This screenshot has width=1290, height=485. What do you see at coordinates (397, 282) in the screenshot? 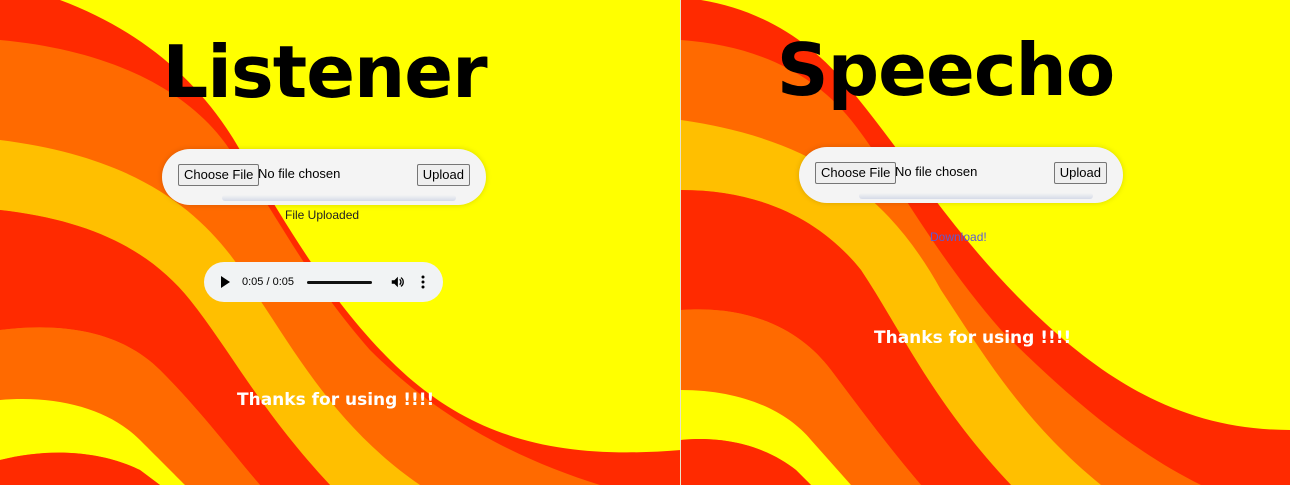
I see `volume-icon` at bounding box center [397, 282].